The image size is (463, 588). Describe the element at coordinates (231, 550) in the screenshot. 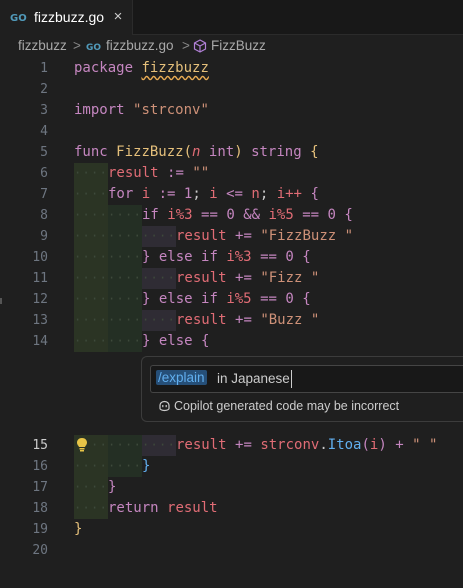

I see `code-line: 20` at that location.